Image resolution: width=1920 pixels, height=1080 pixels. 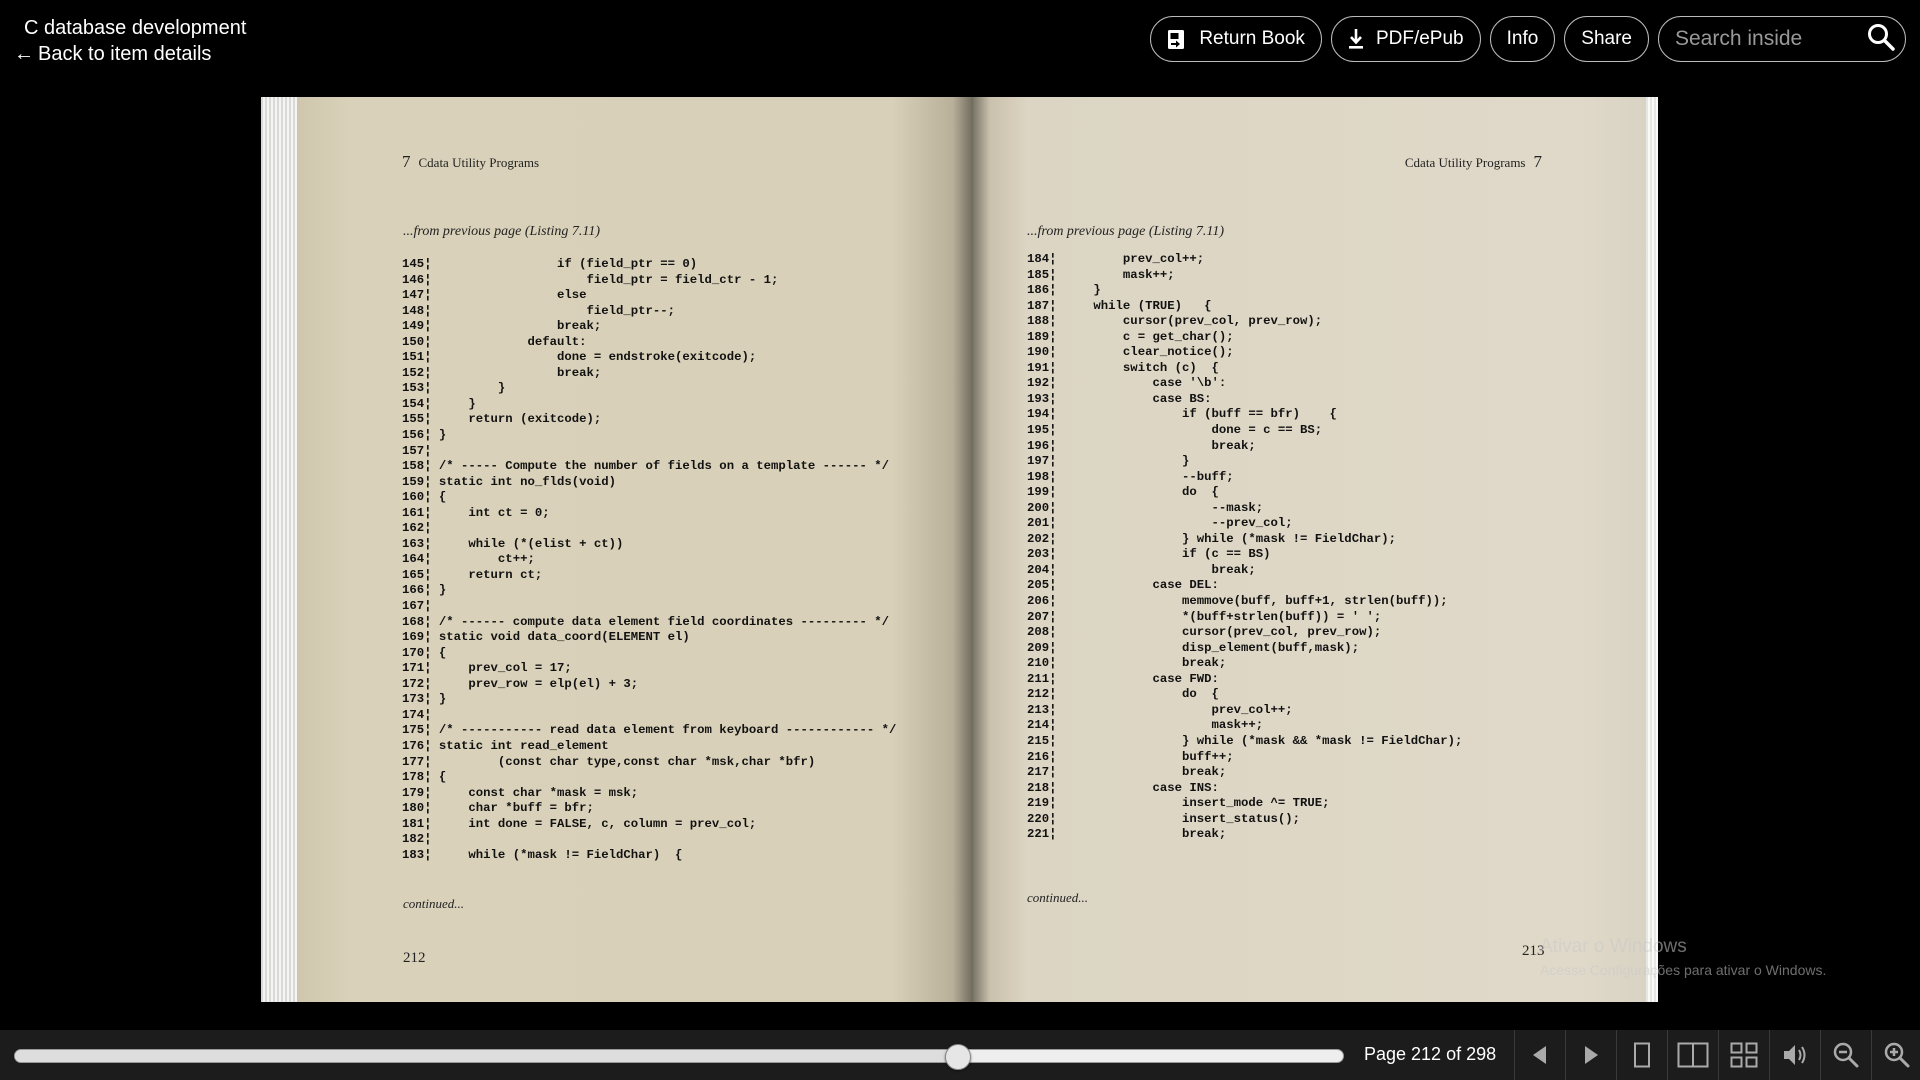 What do you see at coordinates (505, 745) in the screenshot?
I see `code-line: 176¦ static int read_element` at bounding box center [505, 745].